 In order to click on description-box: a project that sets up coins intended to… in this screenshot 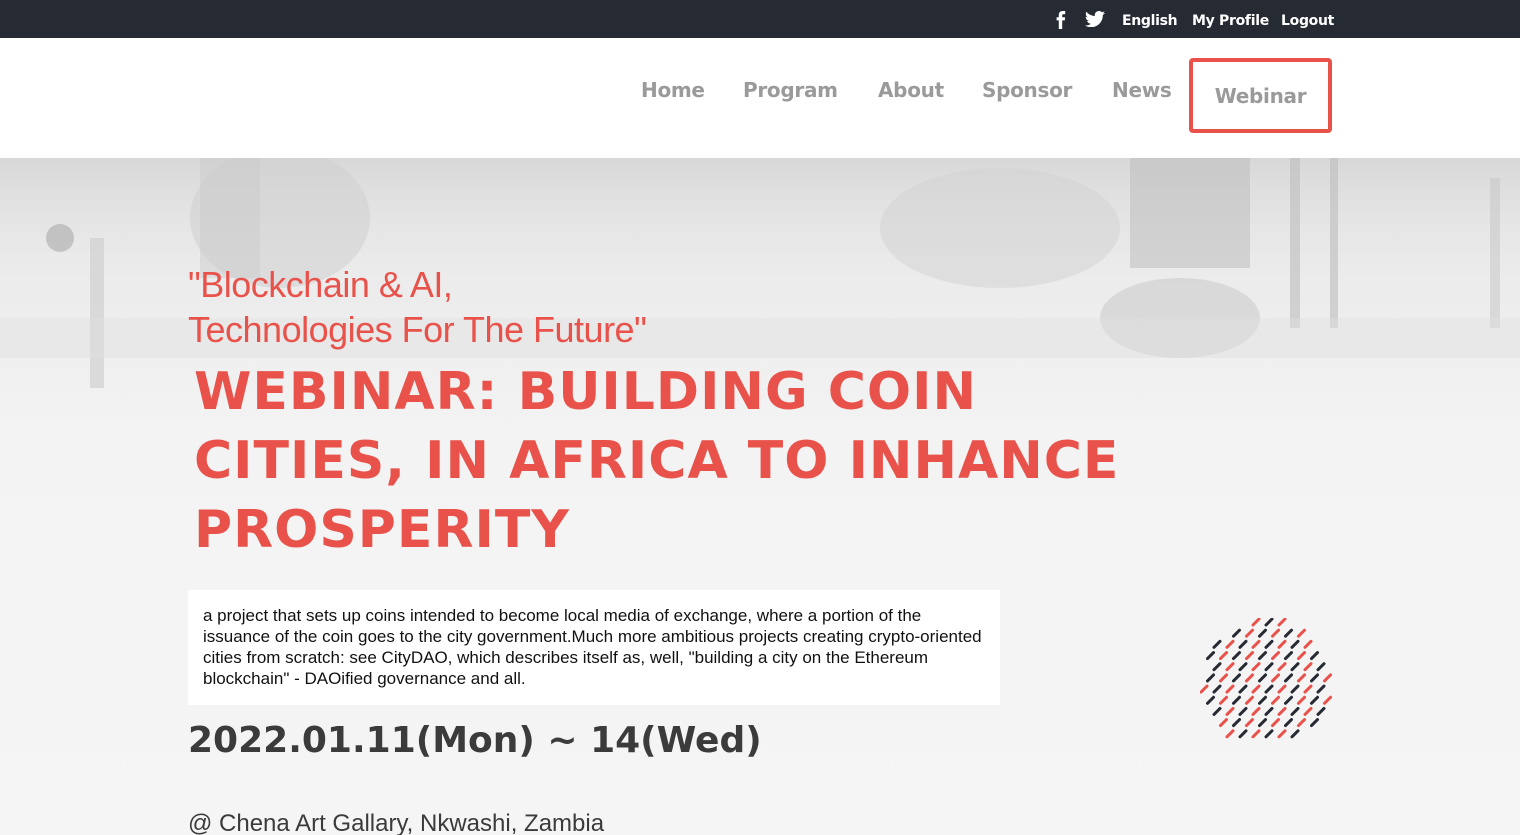, I will do `click(594, 647)`.